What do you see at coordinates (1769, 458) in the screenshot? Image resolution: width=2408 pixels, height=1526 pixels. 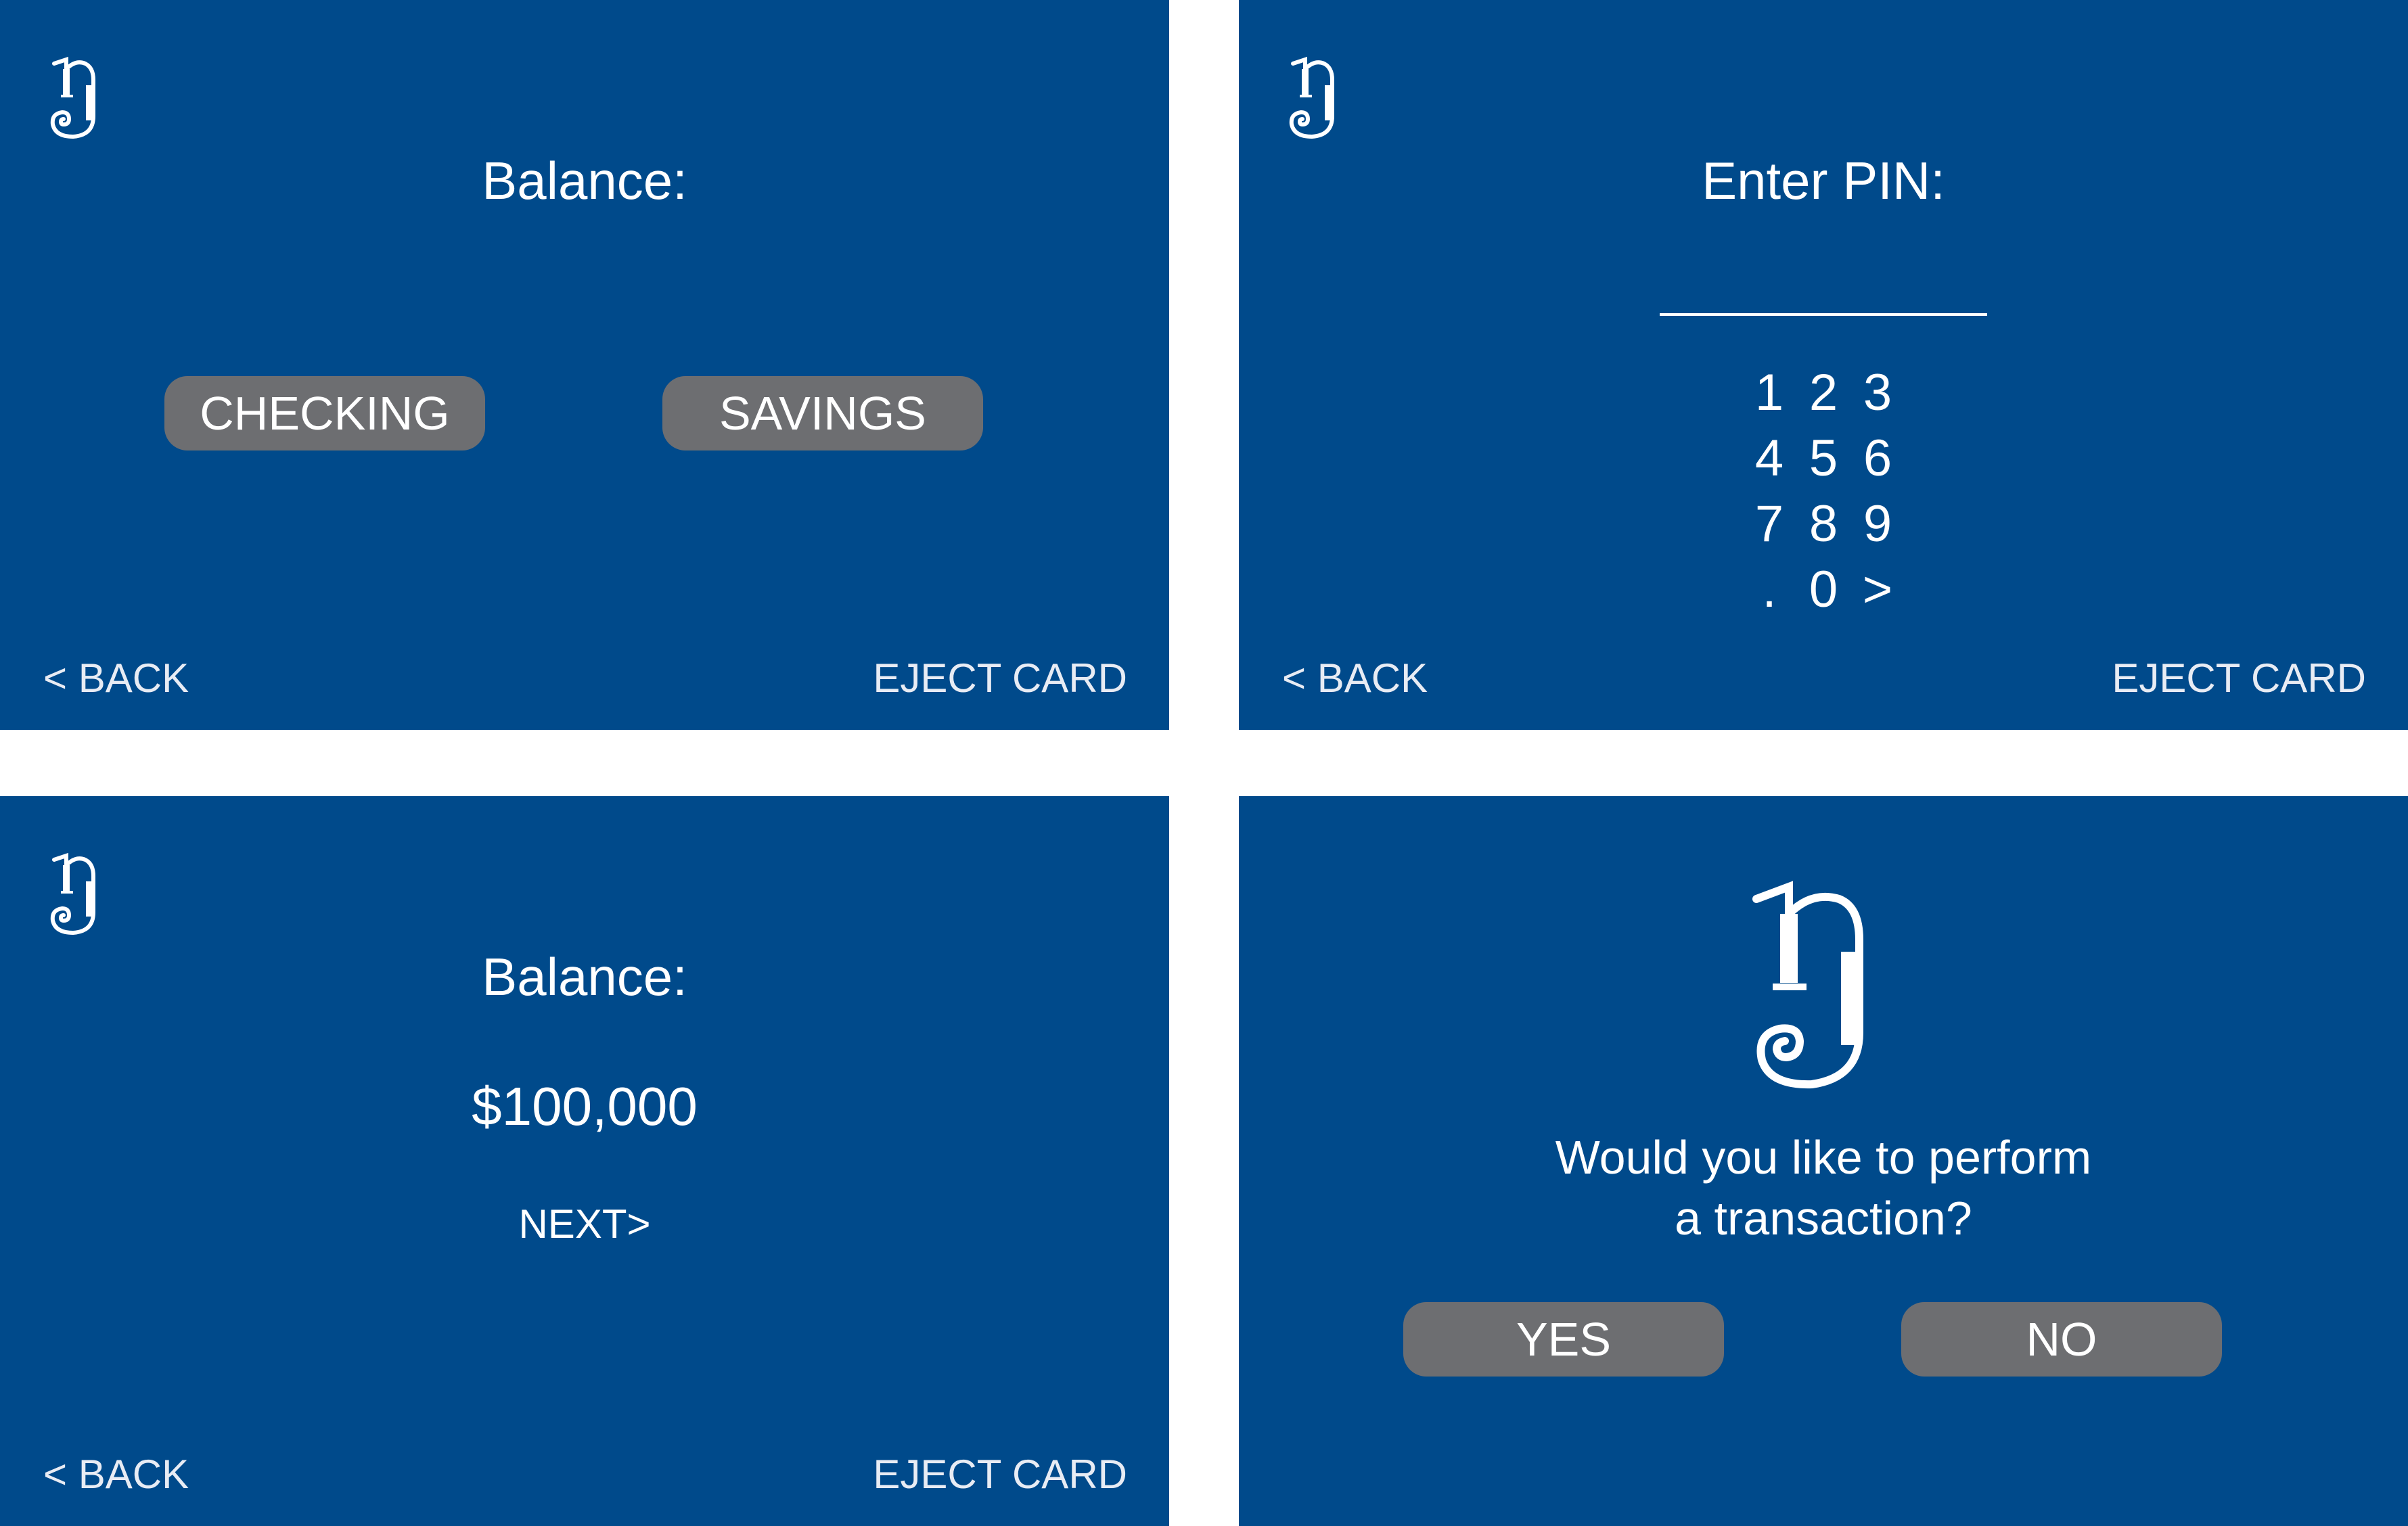 I see `keypad-key-4: 4` at bounding box center [1769, 458].